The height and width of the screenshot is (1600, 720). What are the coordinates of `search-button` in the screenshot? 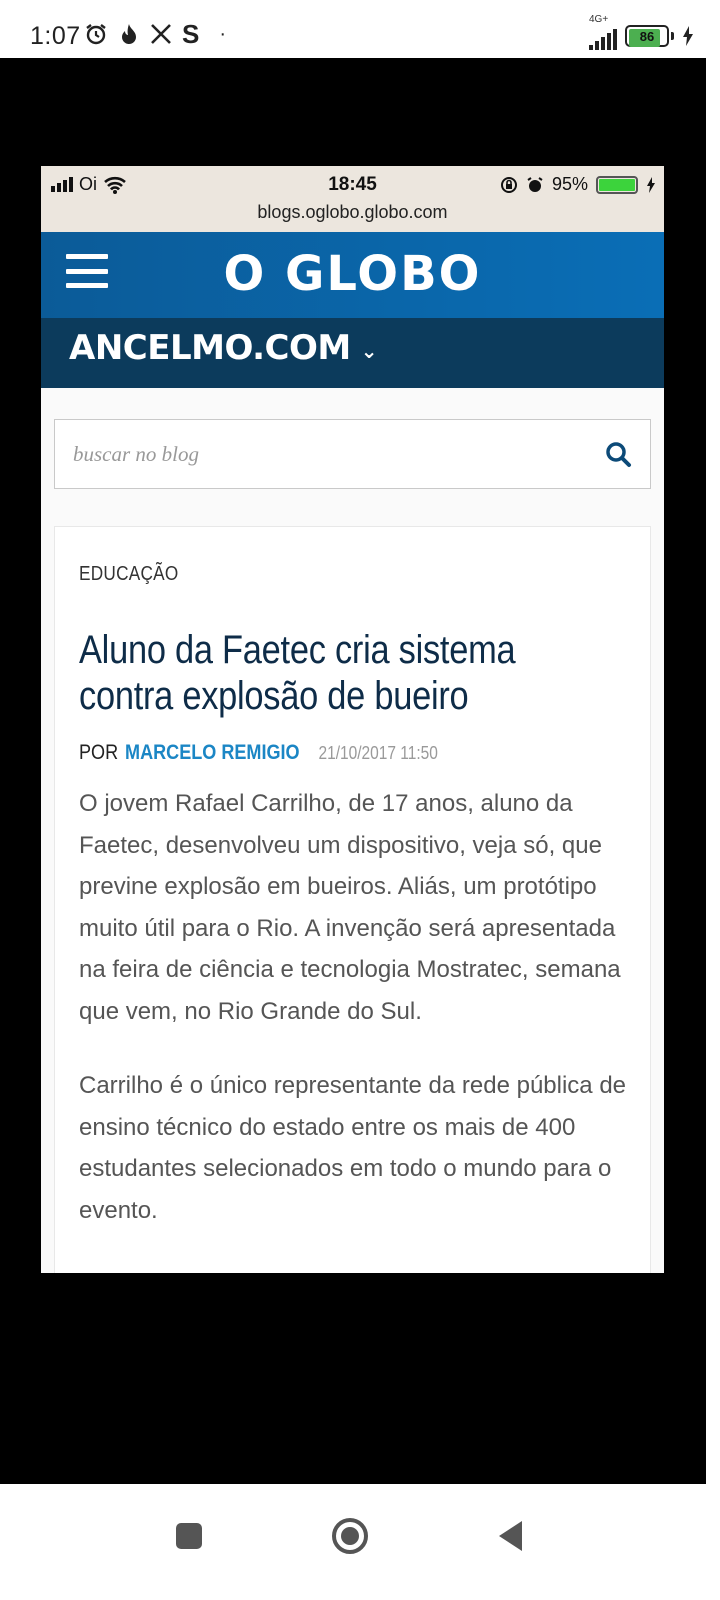 It's located at (618, 454).